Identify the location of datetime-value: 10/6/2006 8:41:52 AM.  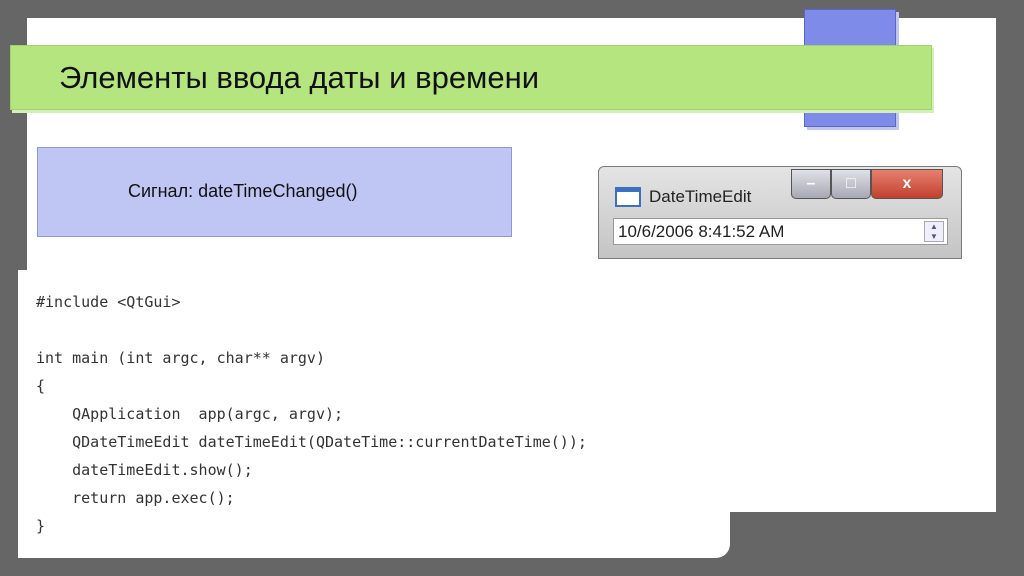
(701, 231).